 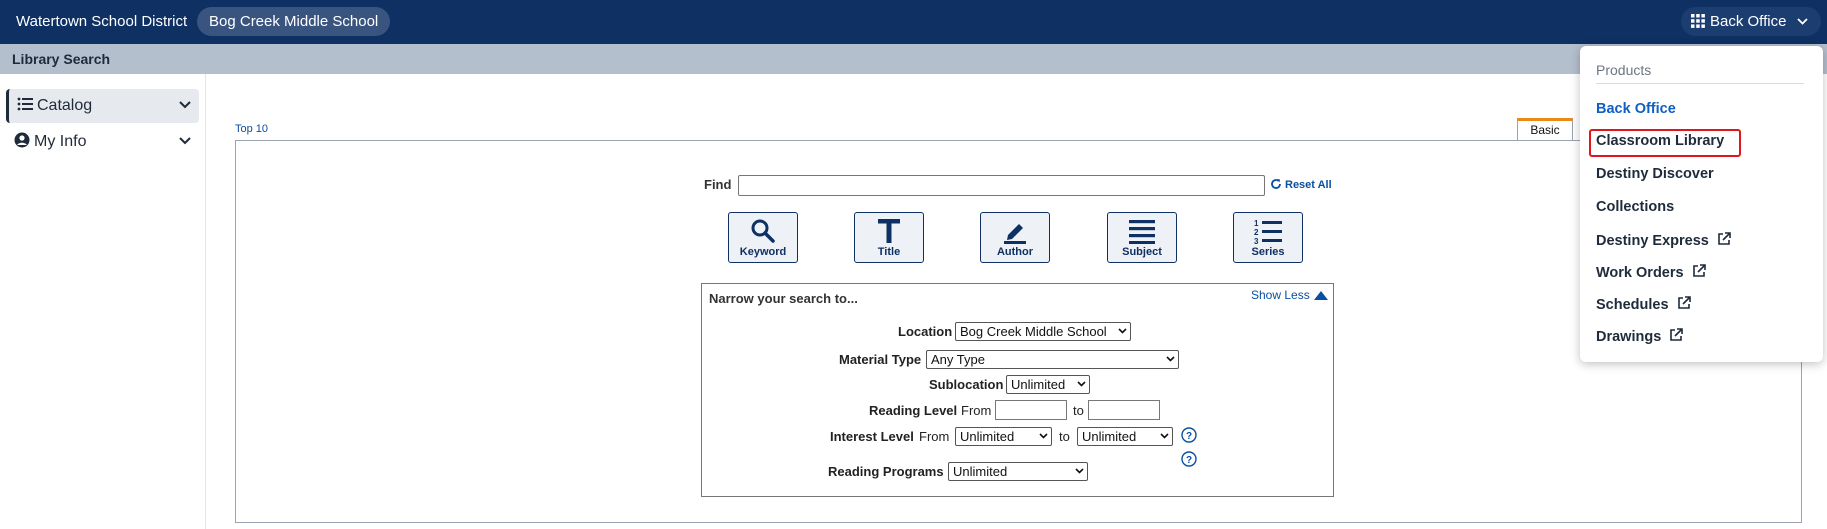 I want to click on title-search-button: Title, so click(x=889, y=237).